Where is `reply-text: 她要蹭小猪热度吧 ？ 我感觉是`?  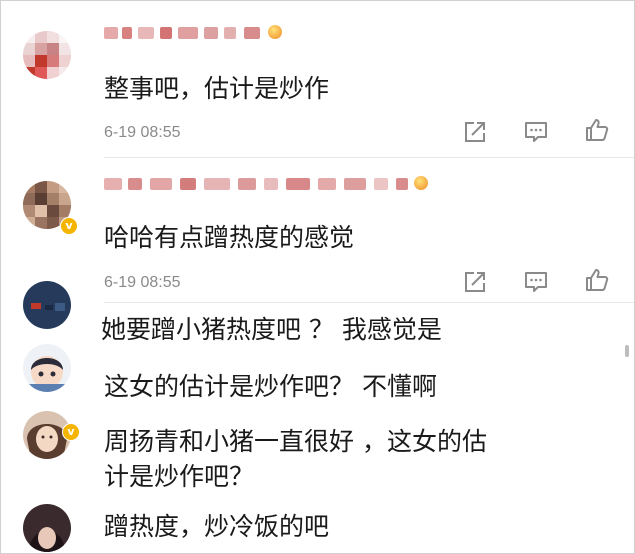
reply-text: 她要蹭小猪热度吧 ？ 我感觉是 is located at coordinates (271, 329).